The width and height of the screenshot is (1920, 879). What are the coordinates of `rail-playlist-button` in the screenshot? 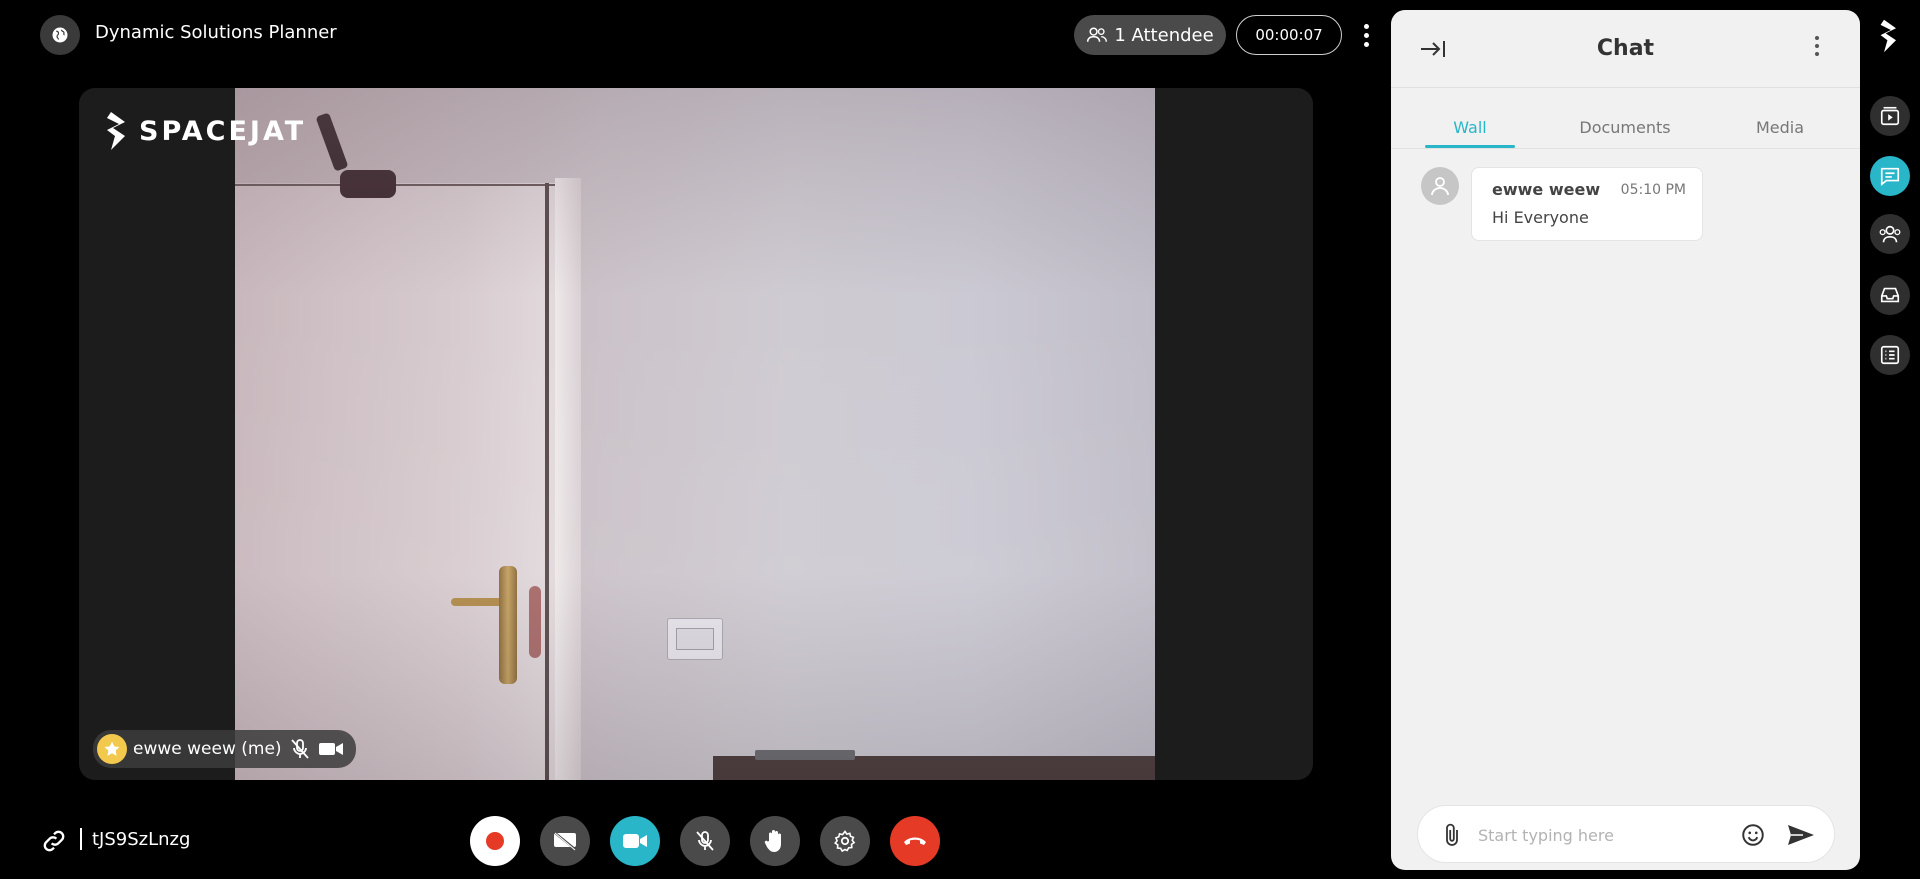 It's located at (1890, 116).